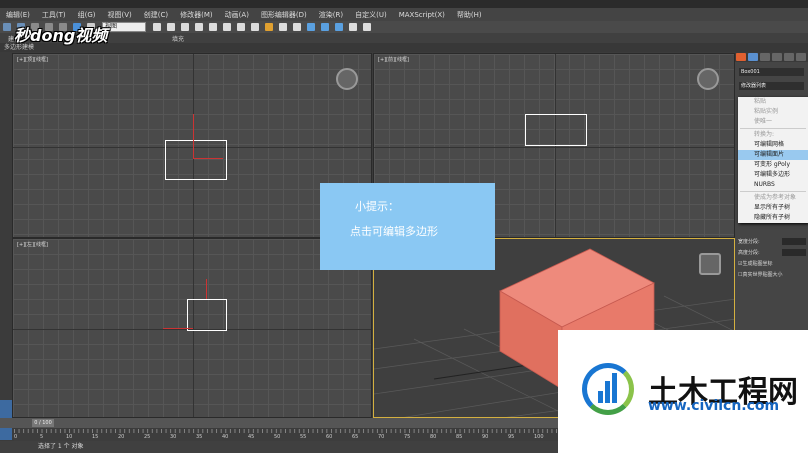 This screenshot has height=453, width=808. Describe the element at coordinates (199, 27) in the screenshot. I see `snap-icon` at that location.